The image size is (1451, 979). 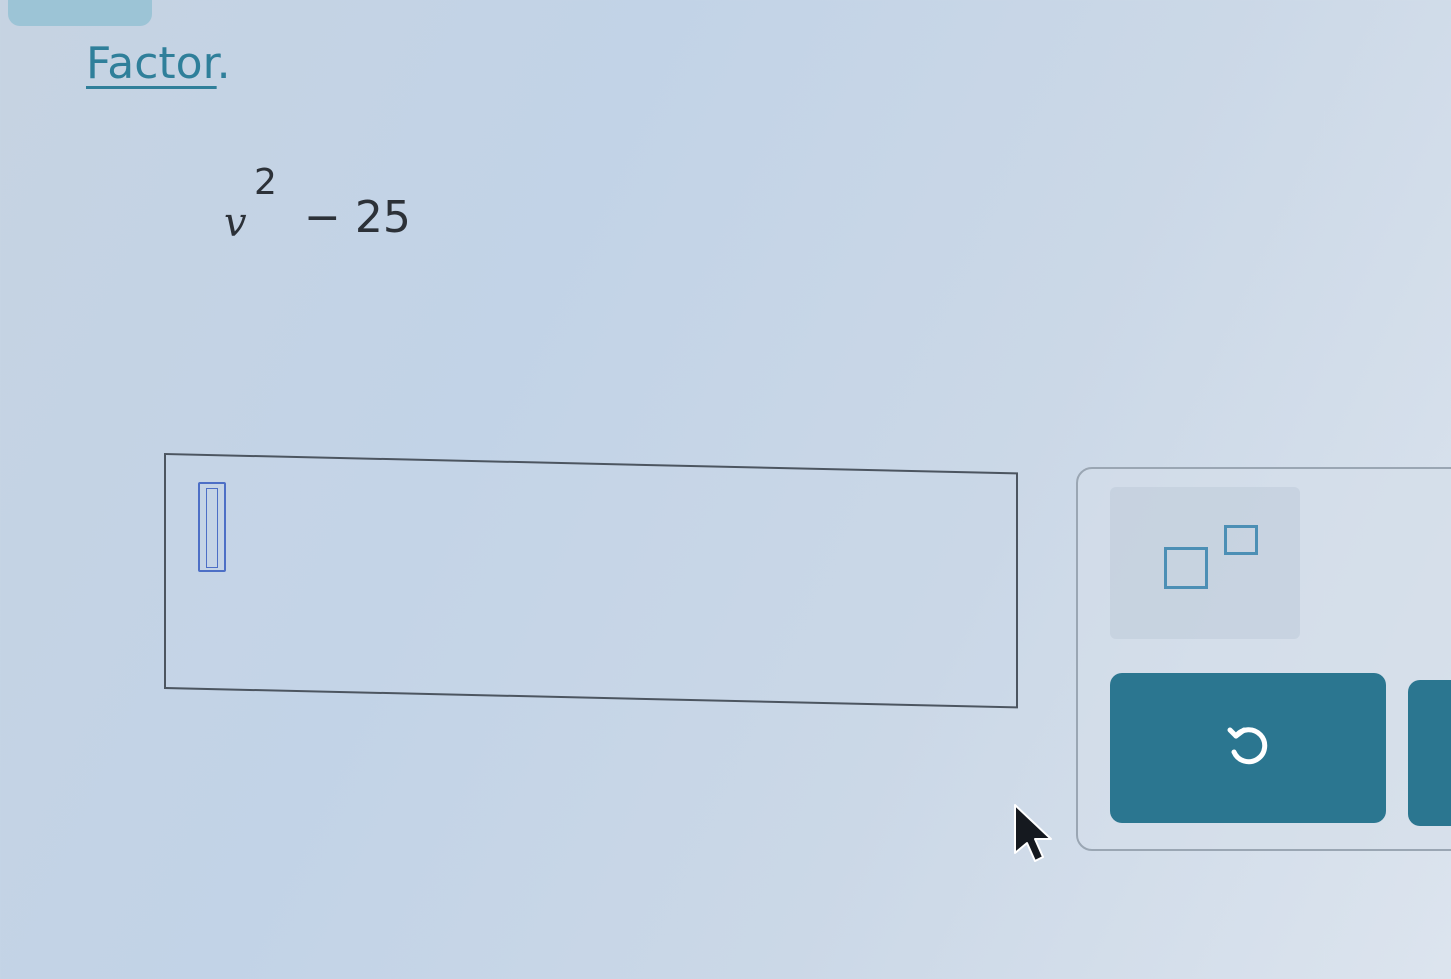 I want to click on problem-variable: v, so click(x=235, y=223).